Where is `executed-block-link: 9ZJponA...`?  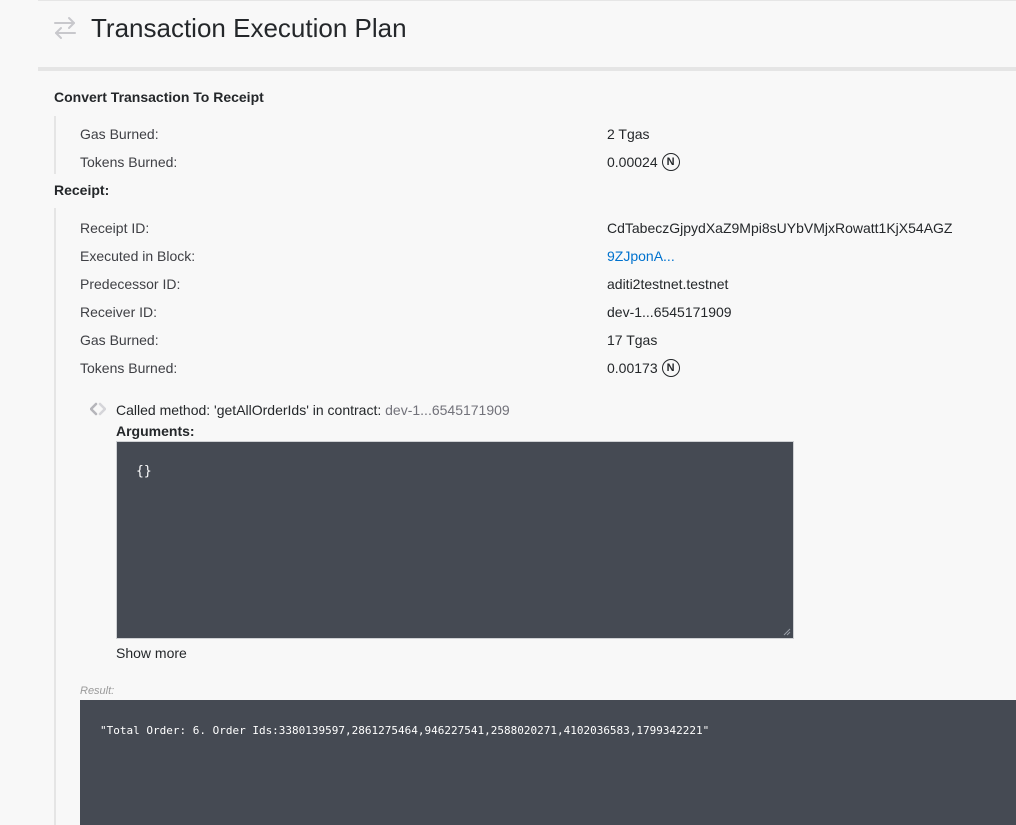
executed-block-link: 9ZJponA... is located at coordinates (641, 256).